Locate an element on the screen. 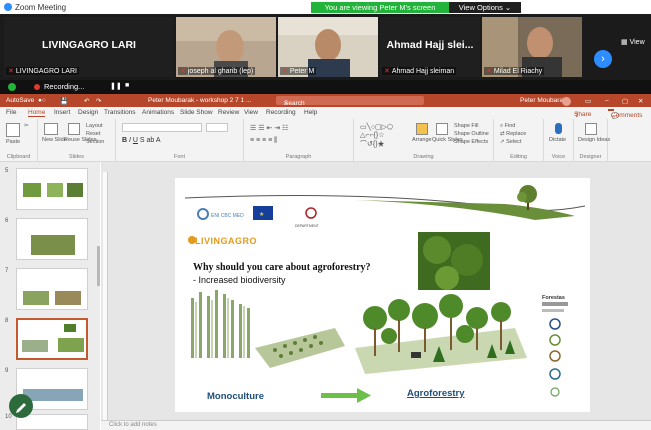  monoculture-label: Monoculture is located at coordinates (235, 396).